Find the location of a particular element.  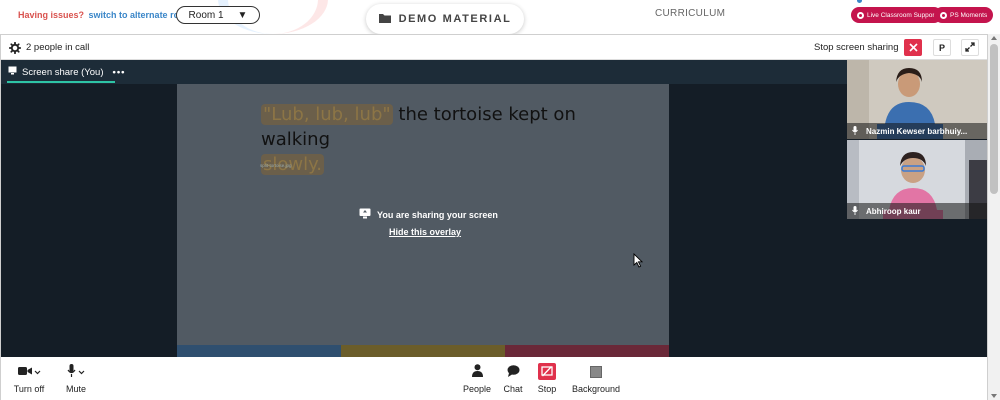

camera-icon is located at coordinates (24, 372).